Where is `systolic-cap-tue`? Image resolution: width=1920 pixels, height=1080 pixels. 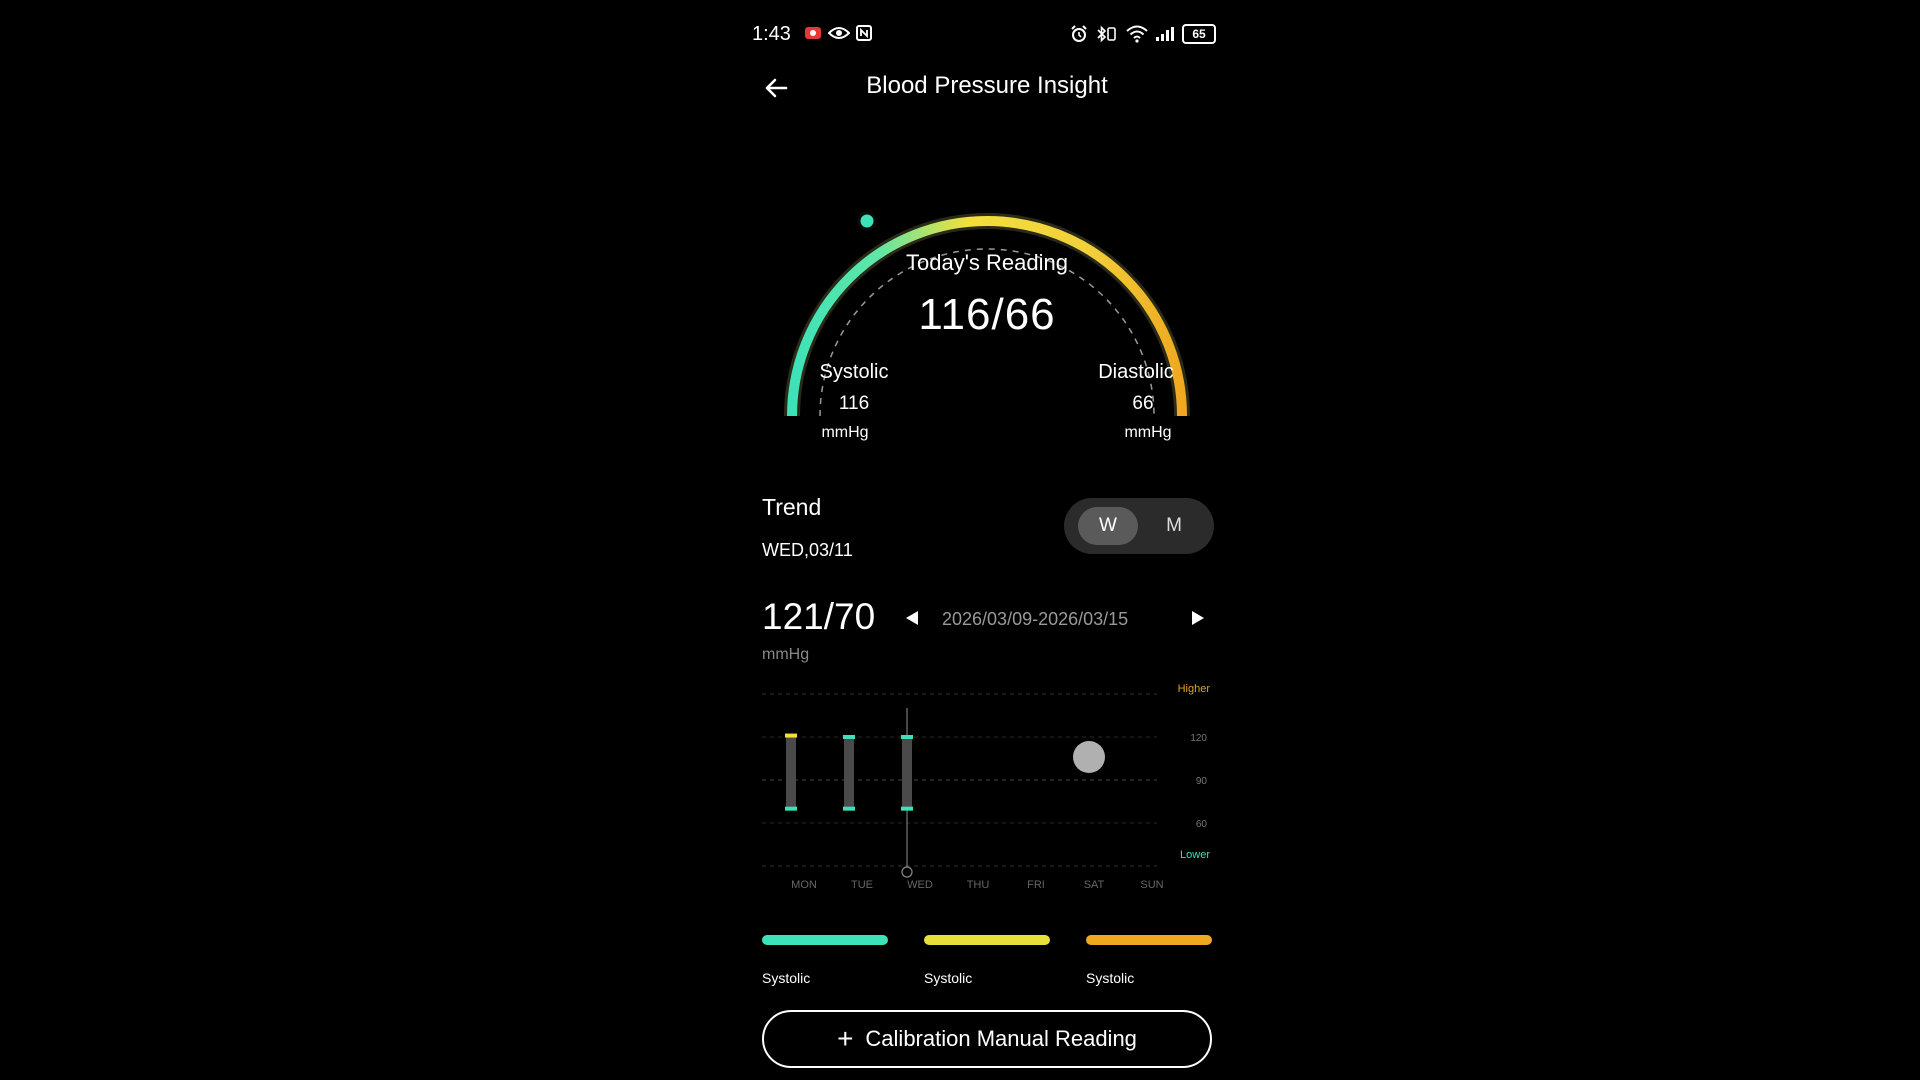
systolic-cap-tue is located at coordinates (849, 737).